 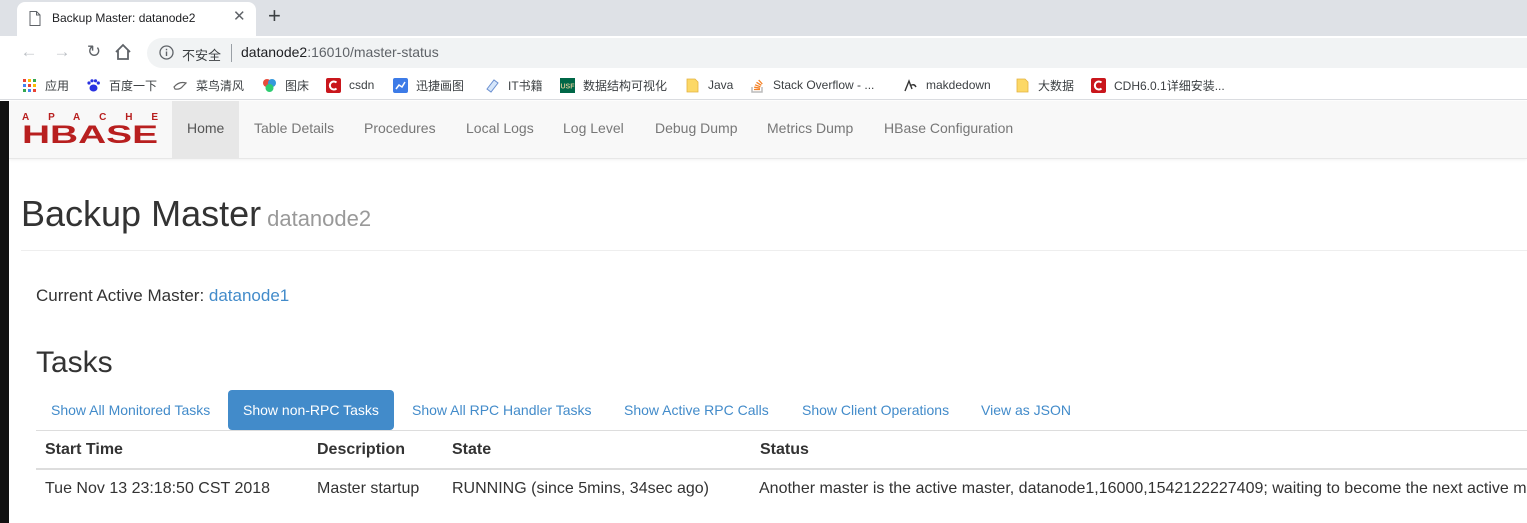 What do you see at coordinates (90, 133) in the screenshot?
I see `logo-hbase-text: HBASE` at bounding box center [90, 133].